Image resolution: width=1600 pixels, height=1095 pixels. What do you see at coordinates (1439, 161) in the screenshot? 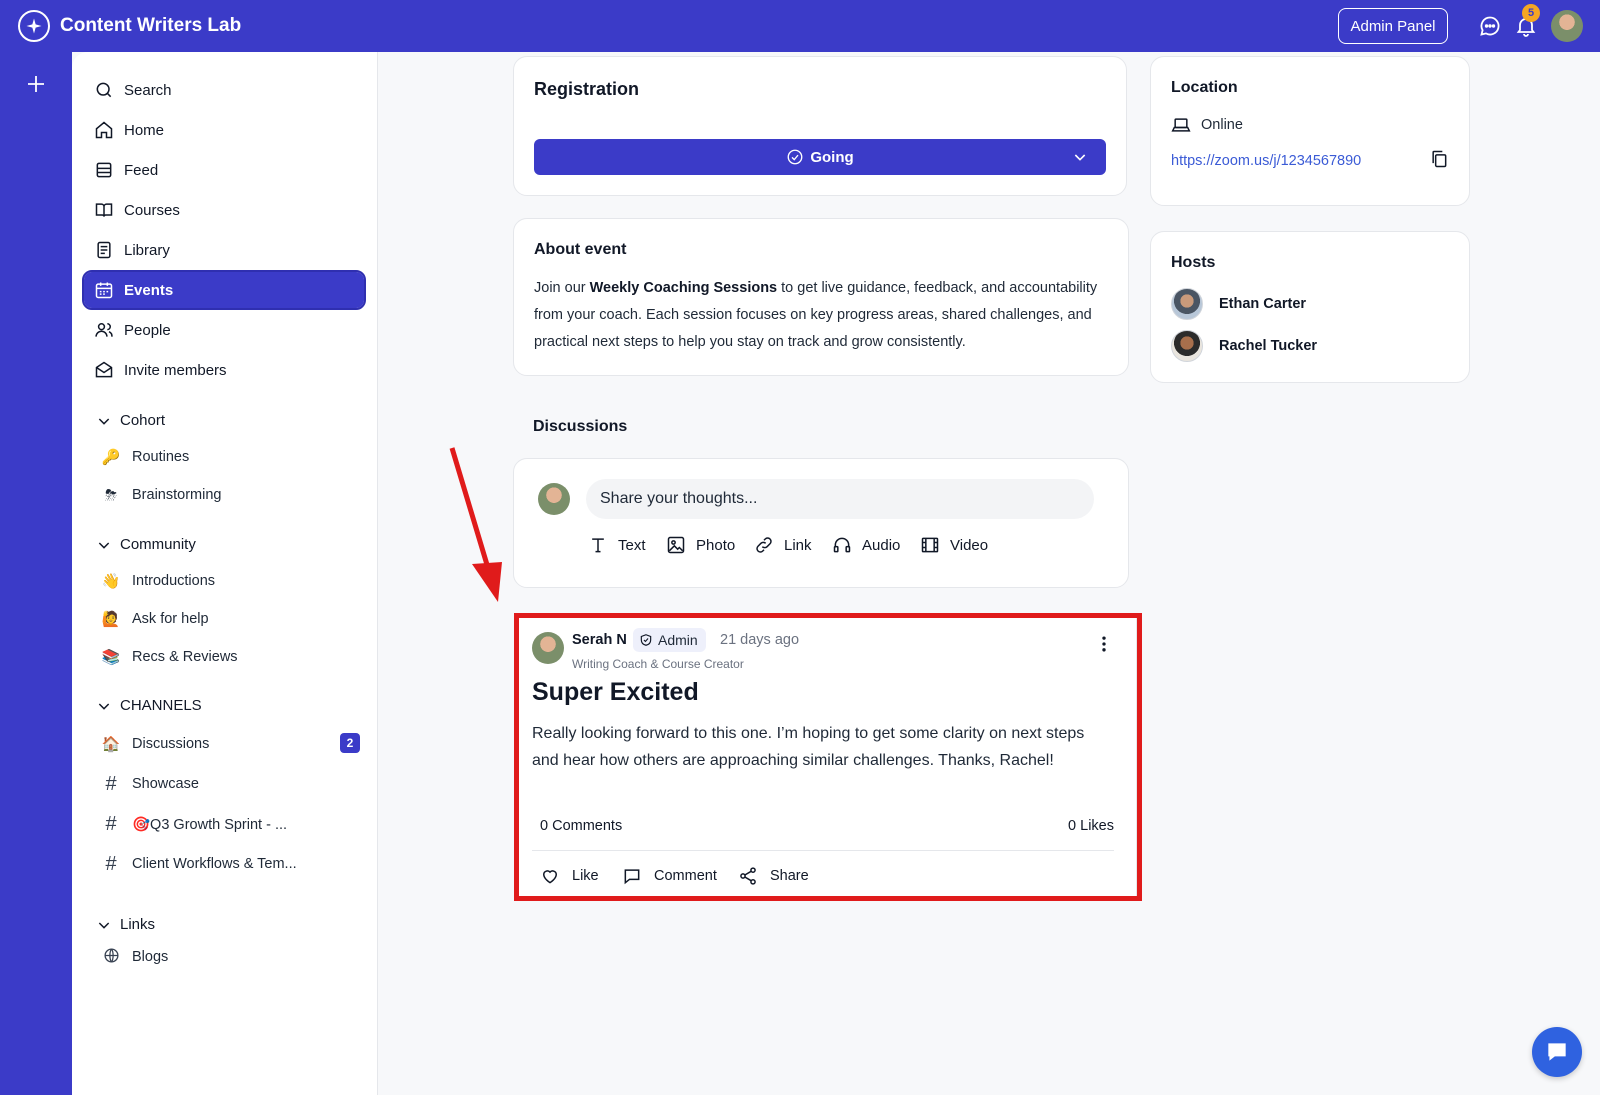
I see `copy-icon` at bounding box center [1439, 161].